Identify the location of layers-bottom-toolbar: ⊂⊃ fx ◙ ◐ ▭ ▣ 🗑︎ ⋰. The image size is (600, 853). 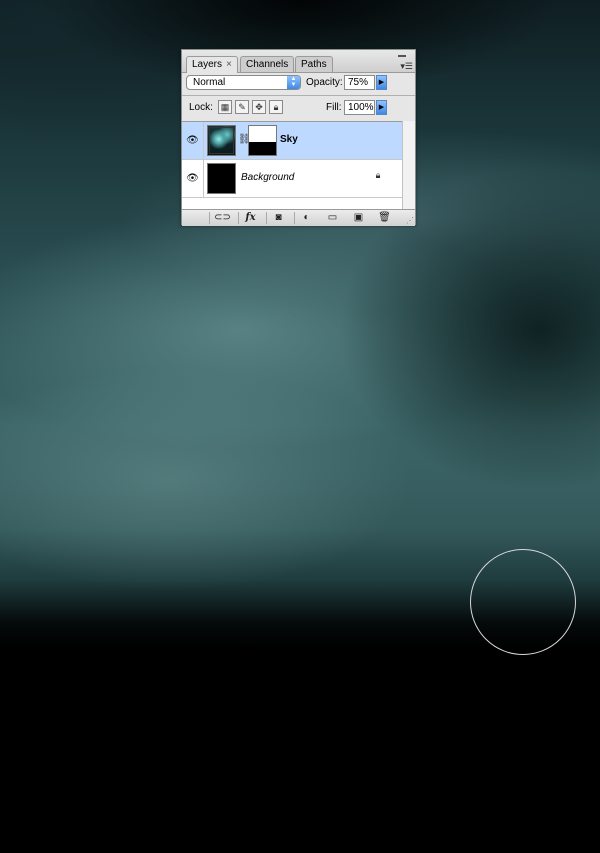
(298, 217).